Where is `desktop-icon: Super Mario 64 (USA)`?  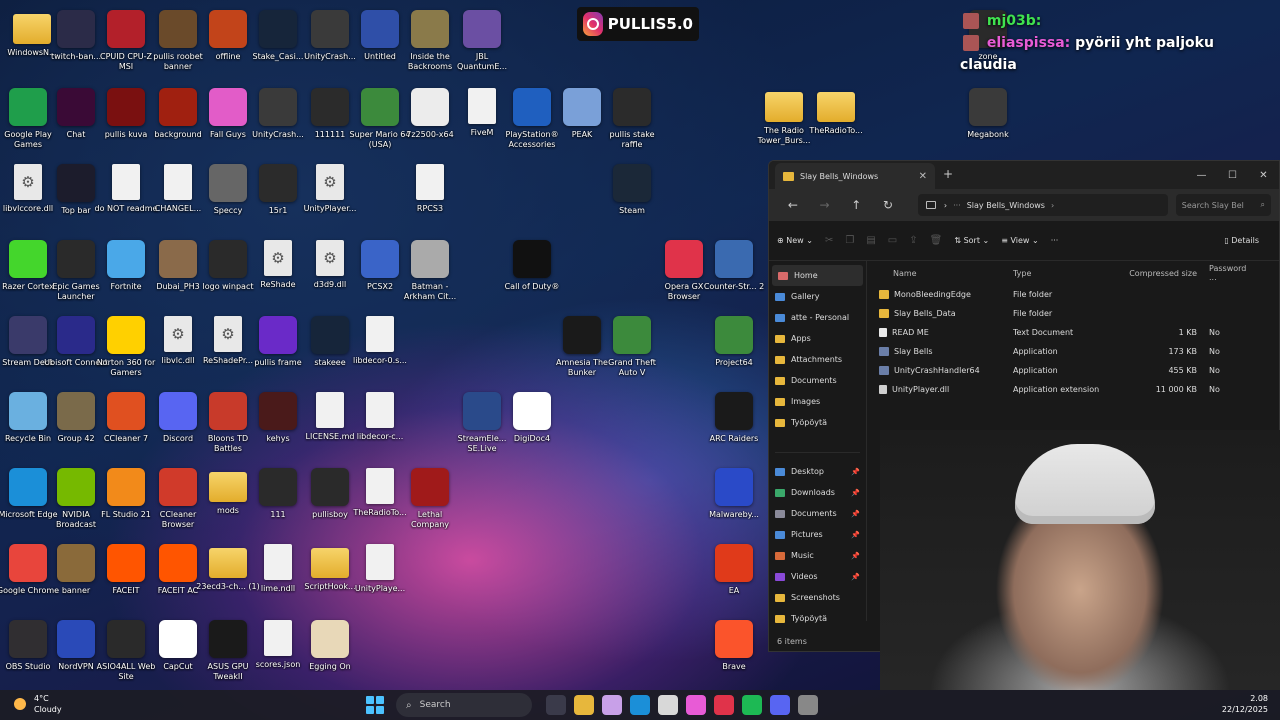 desktop-icon: Super Mario 64 (USA) is located at coordinates (380, 120).